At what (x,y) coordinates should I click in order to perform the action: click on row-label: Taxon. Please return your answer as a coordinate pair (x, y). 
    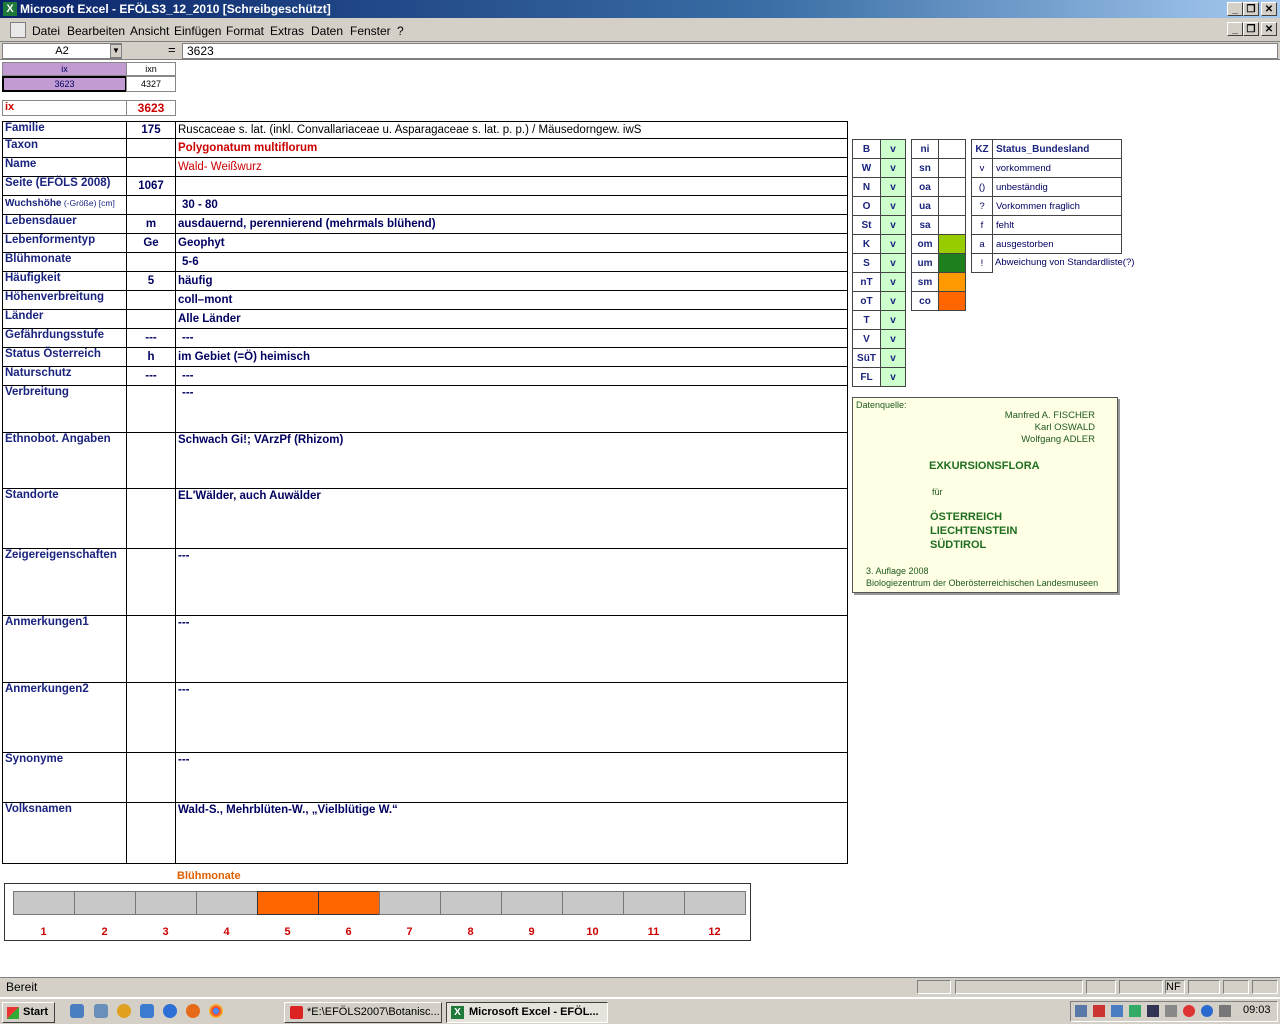
    Looking at the image, I should click on (64, 148).